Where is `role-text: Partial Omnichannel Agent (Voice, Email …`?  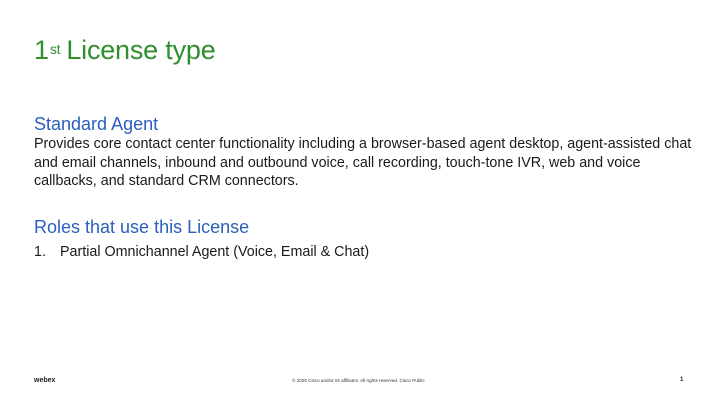
role-text: Partial Omnichannel Agent (Voice, Email … is located at coordinates (215, 252).